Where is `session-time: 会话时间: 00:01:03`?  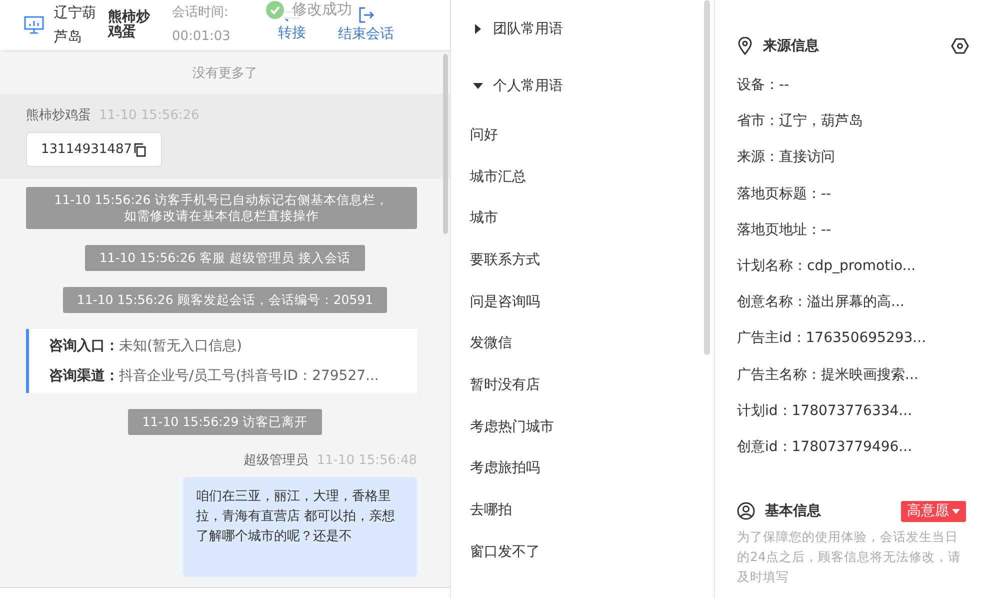
session-time: 会话时间: 00:01:03 is located at coordinates (202, 25).